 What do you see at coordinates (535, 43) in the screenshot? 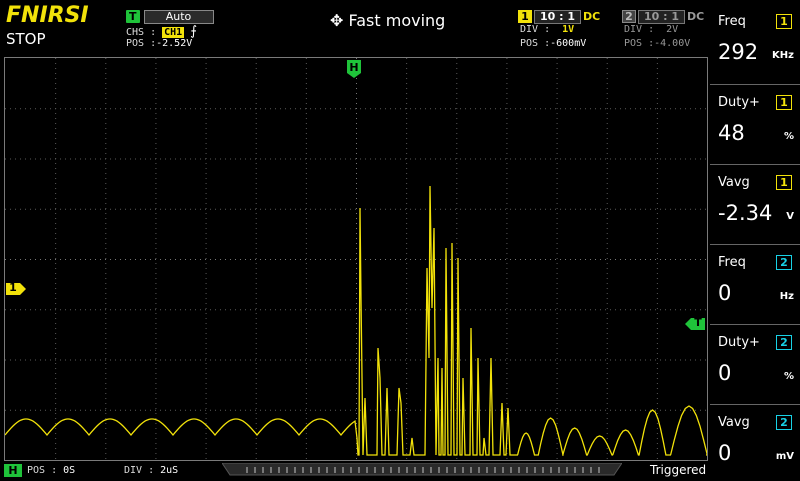
I see `ch1-pos-label: POS :` at bounding box center [535, 43].